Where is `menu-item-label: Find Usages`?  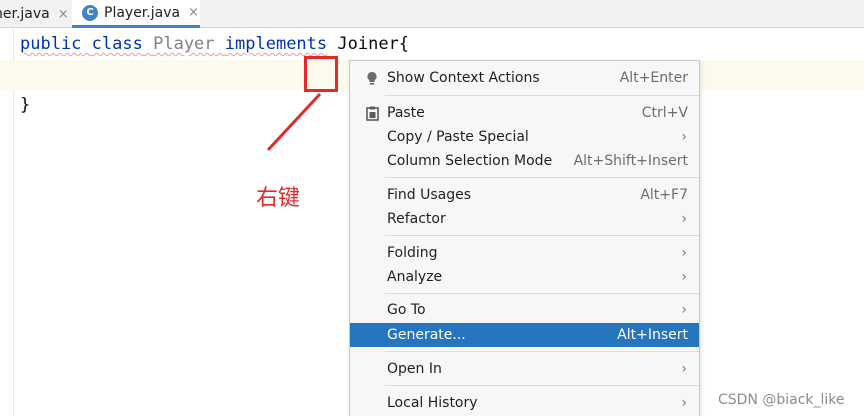 menu-item-label: Find Usages is located at coordinates (429, 195).